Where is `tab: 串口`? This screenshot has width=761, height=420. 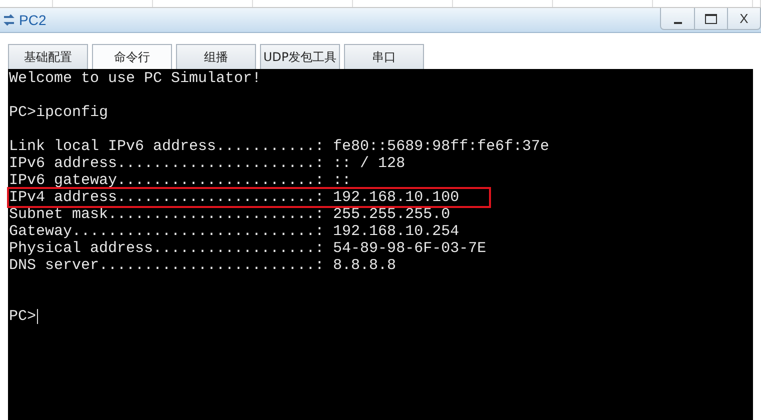
tab: 串口 is located at coordinates (384, 56).